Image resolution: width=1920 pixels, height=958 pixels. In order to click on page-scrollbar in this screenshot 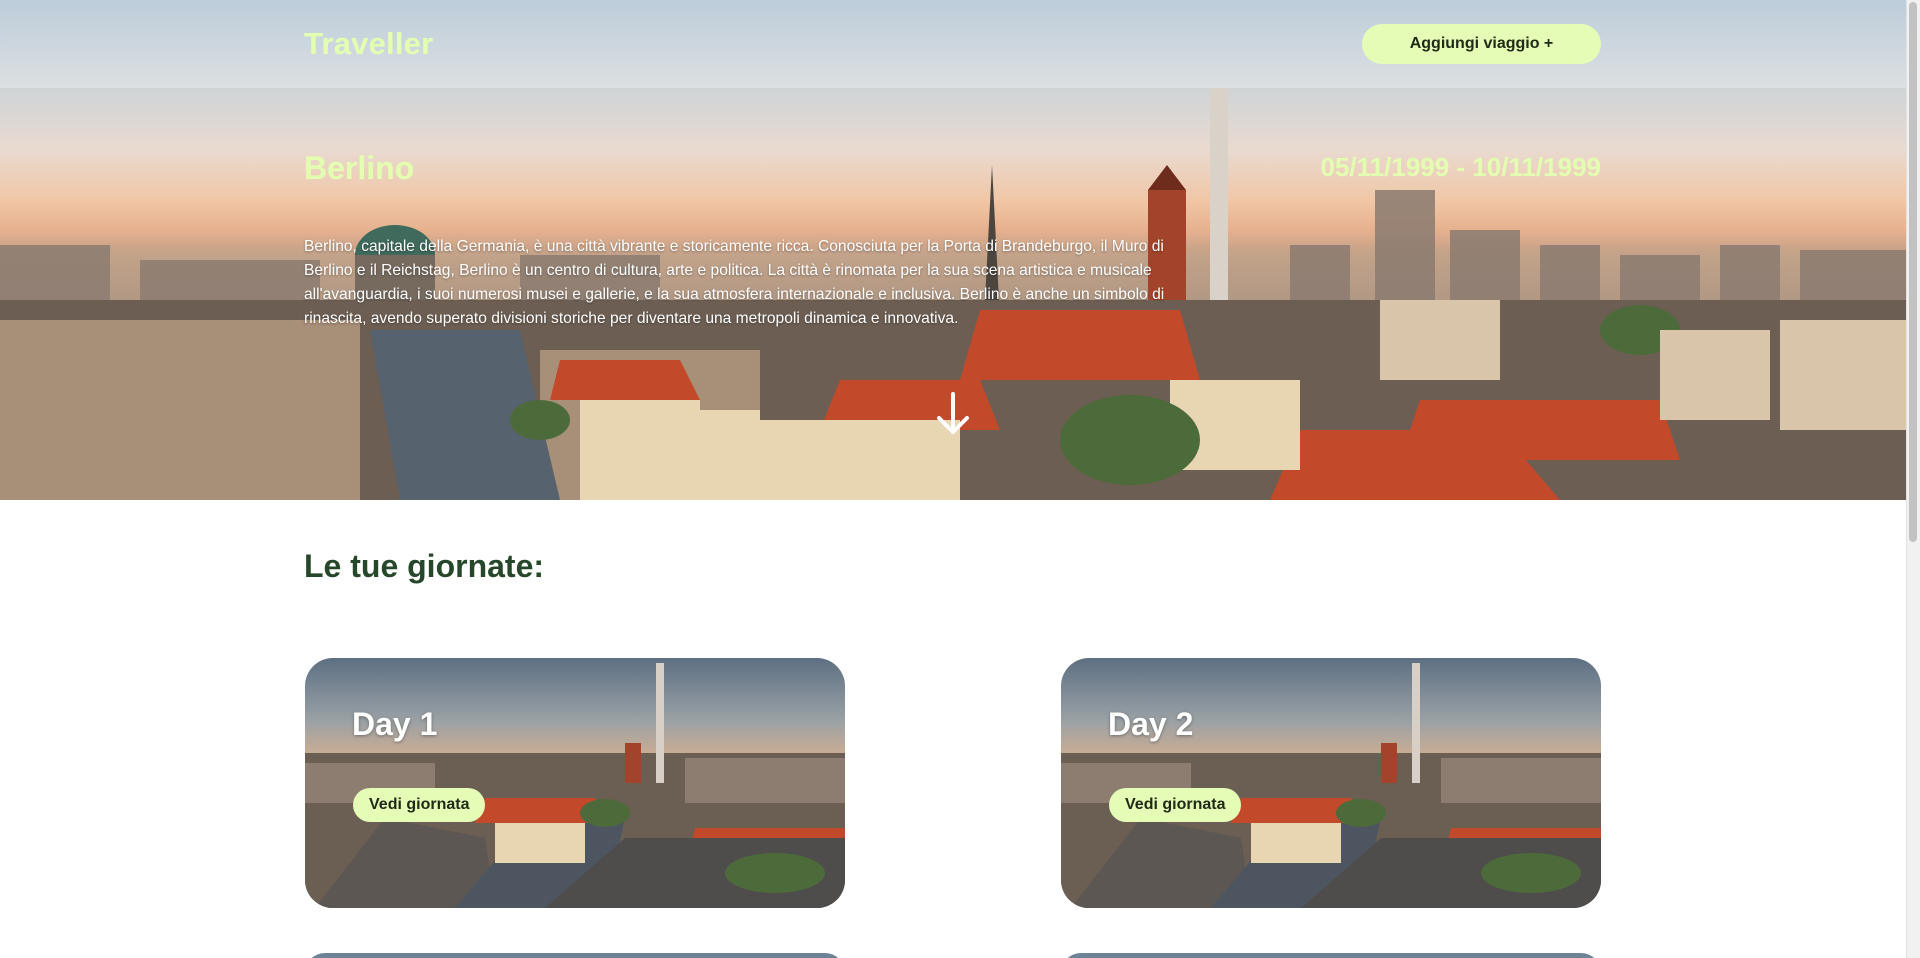, I will do `click(1913, 479)`.